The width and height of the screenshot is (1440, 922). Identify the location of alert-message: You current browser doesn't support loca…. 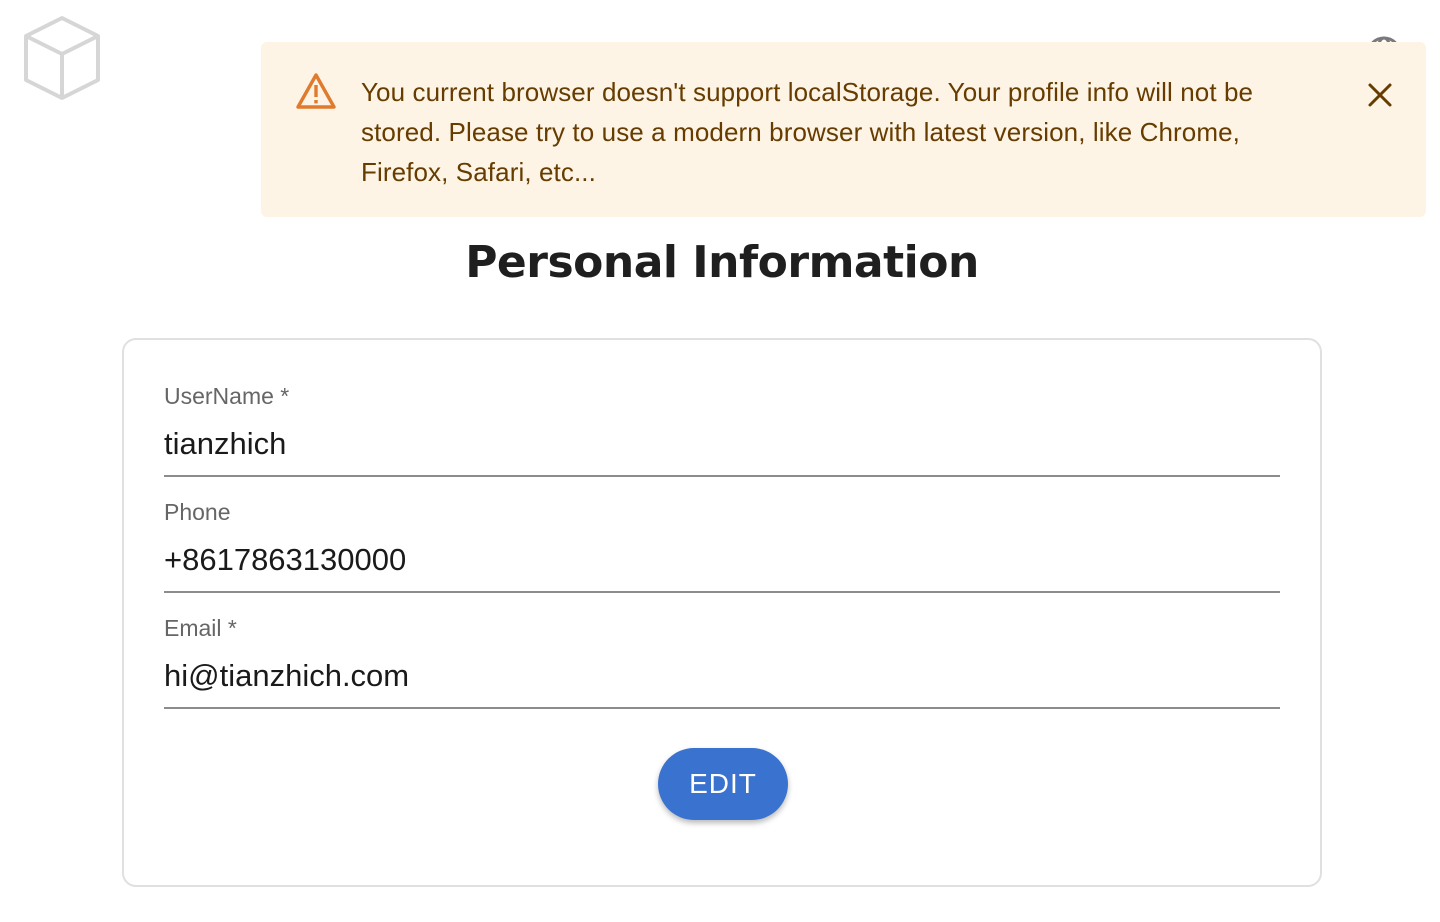
(807, 132).